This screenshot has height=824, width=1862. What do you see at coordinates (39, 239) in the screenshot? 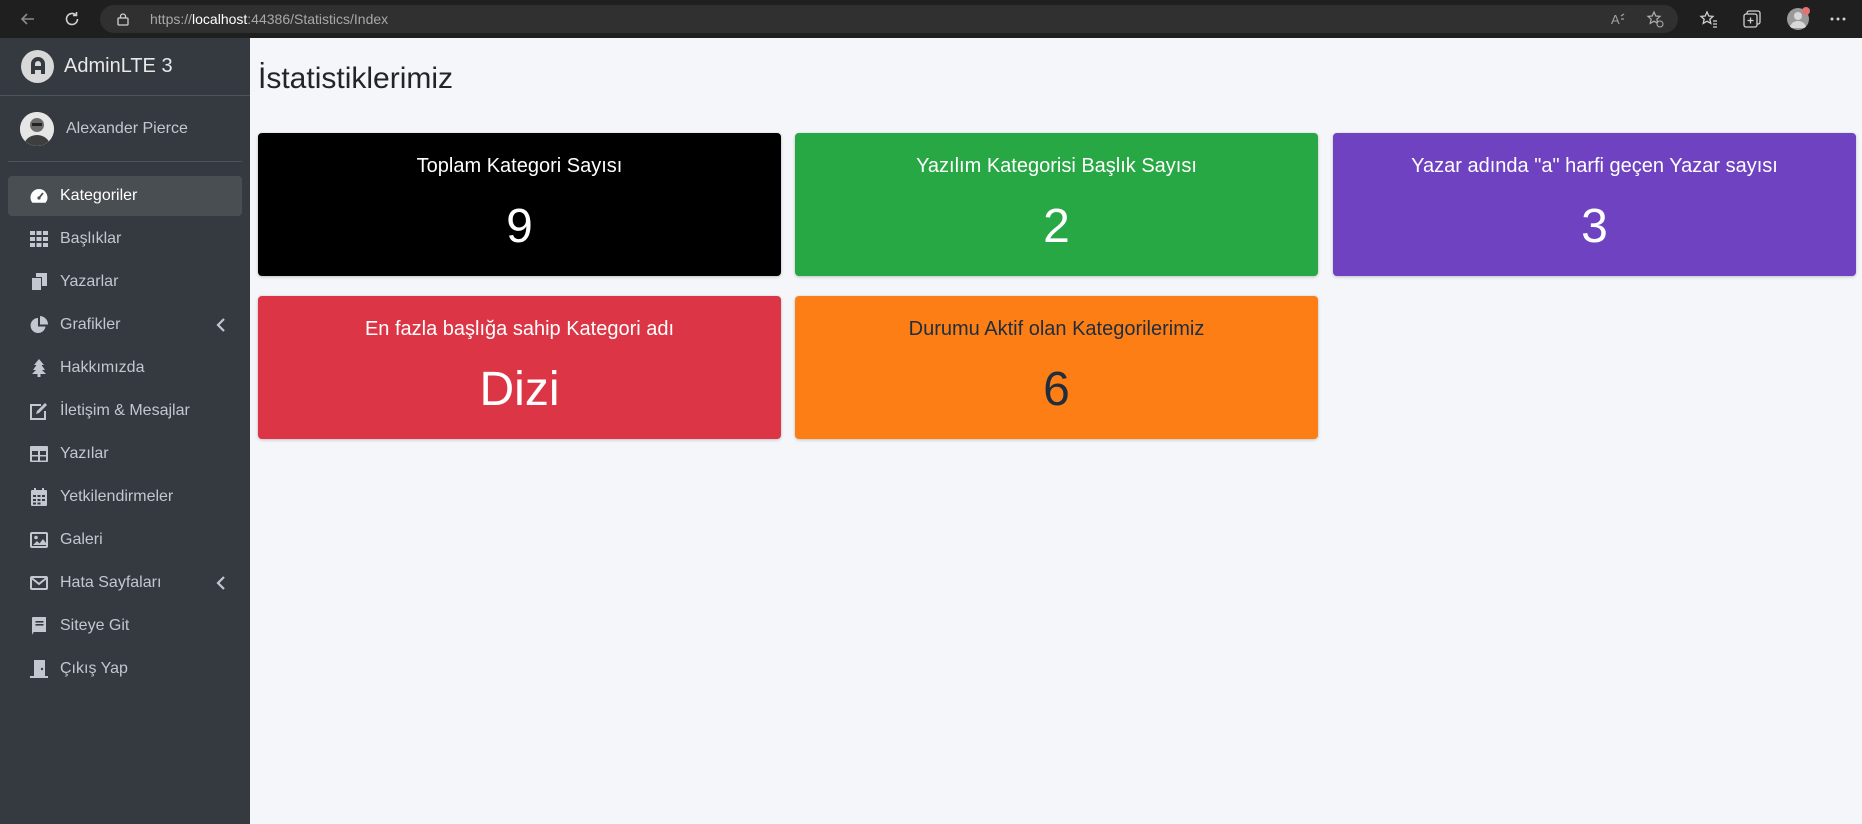
I see `grid-icon` at bounding box center [39, 239].